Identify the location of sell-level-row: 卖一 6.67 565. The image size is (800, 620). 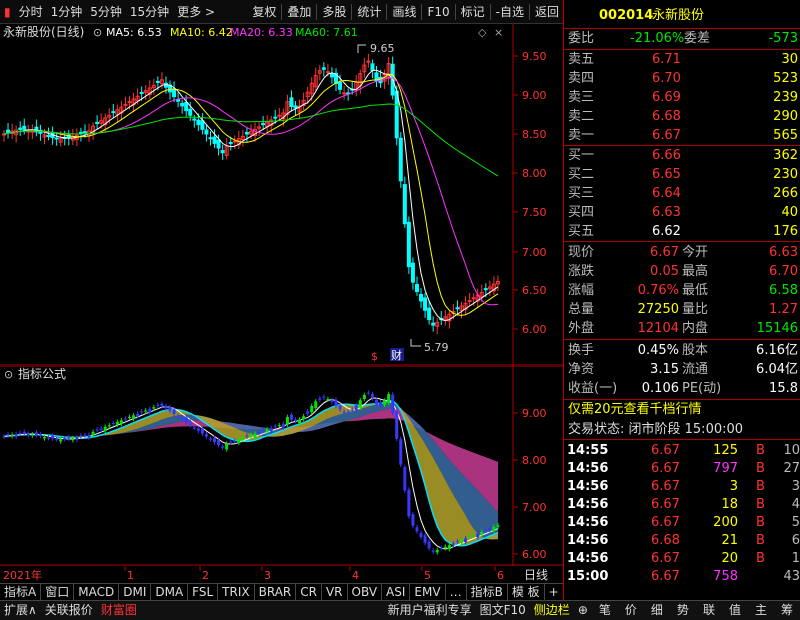
(682, 135).